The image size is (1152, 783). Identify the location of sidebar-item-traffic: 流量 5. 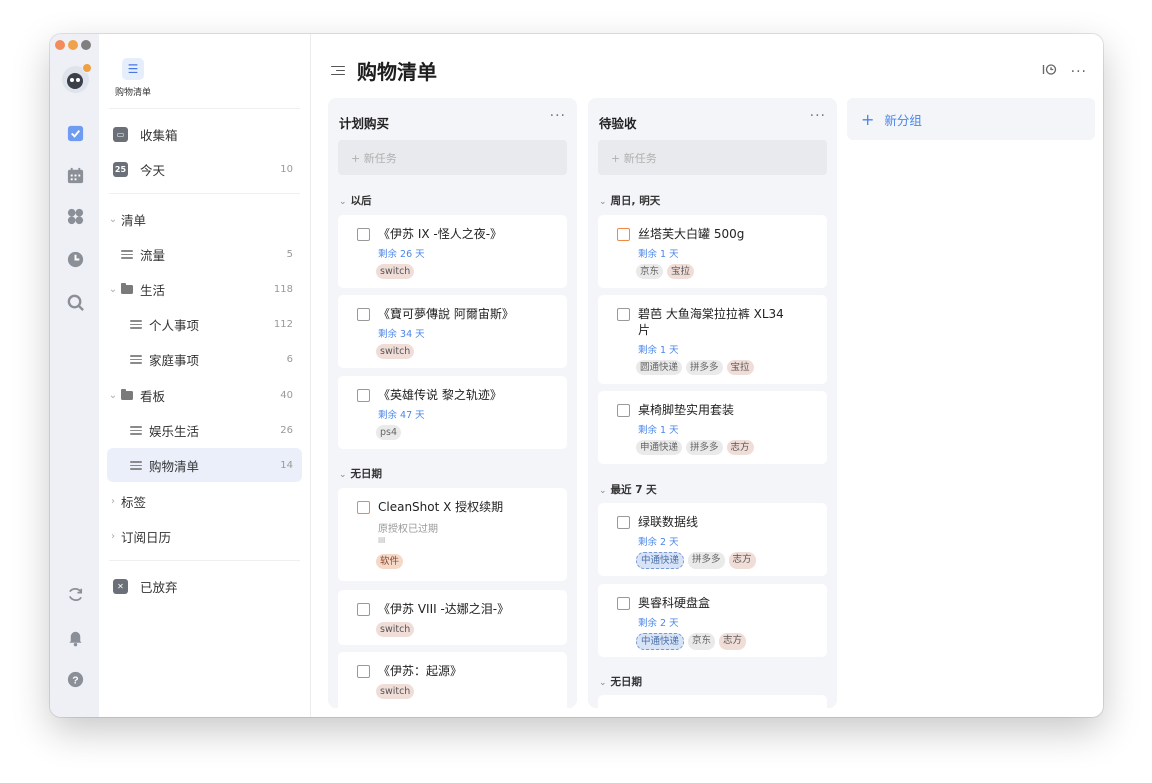
(204, 254).